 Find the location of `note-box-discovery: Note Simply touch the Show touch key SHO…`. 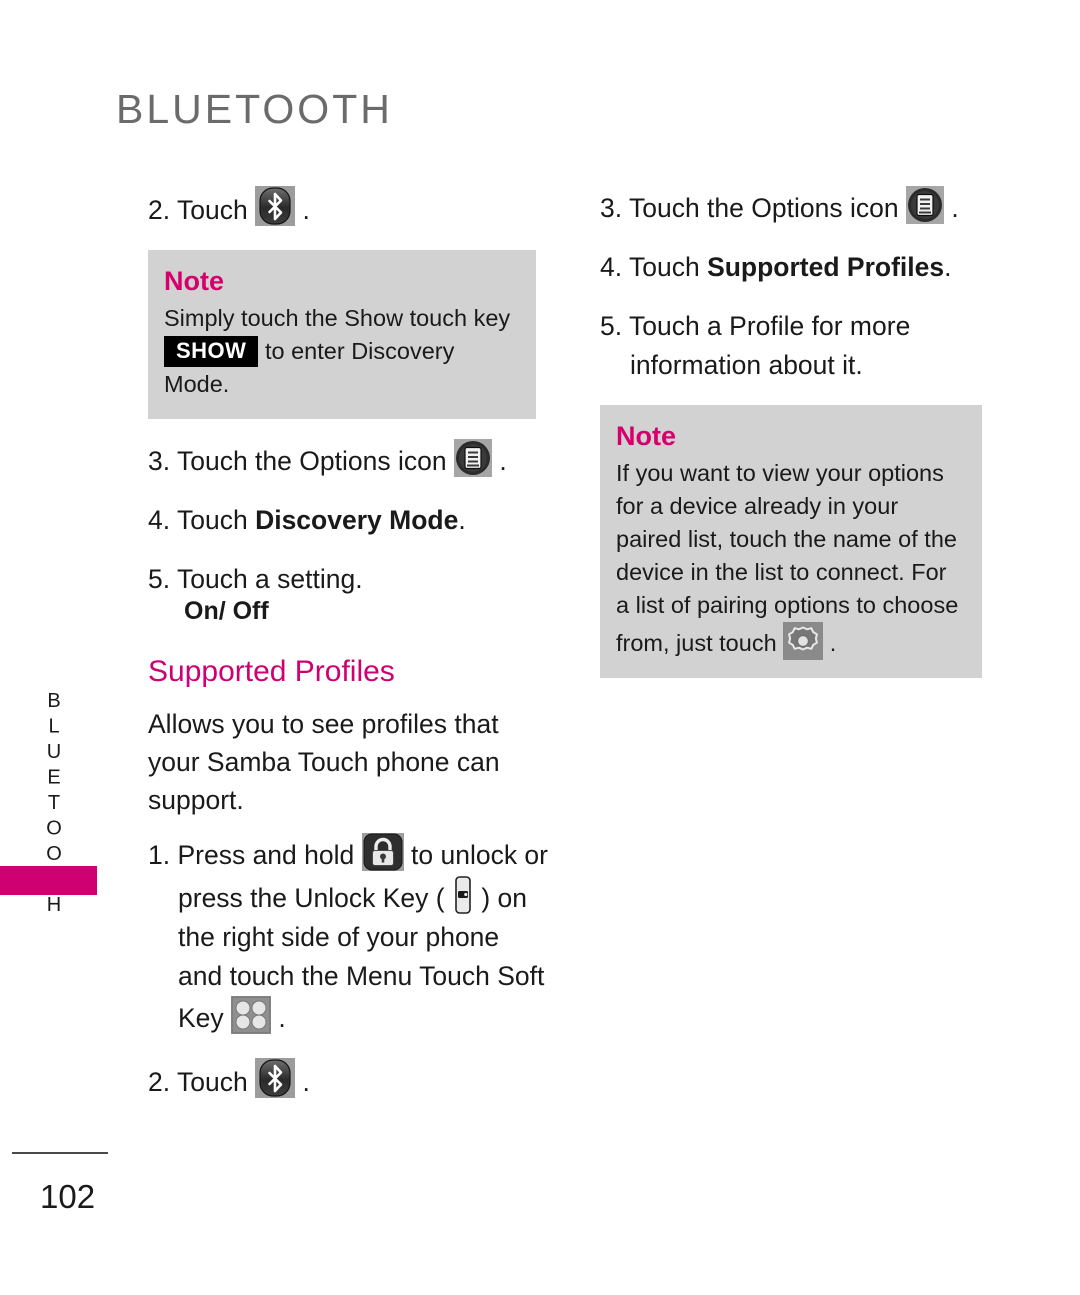

note-box-discovery: Note Simply touch the Show touch key SHO… is located at coordinates (342, 334).